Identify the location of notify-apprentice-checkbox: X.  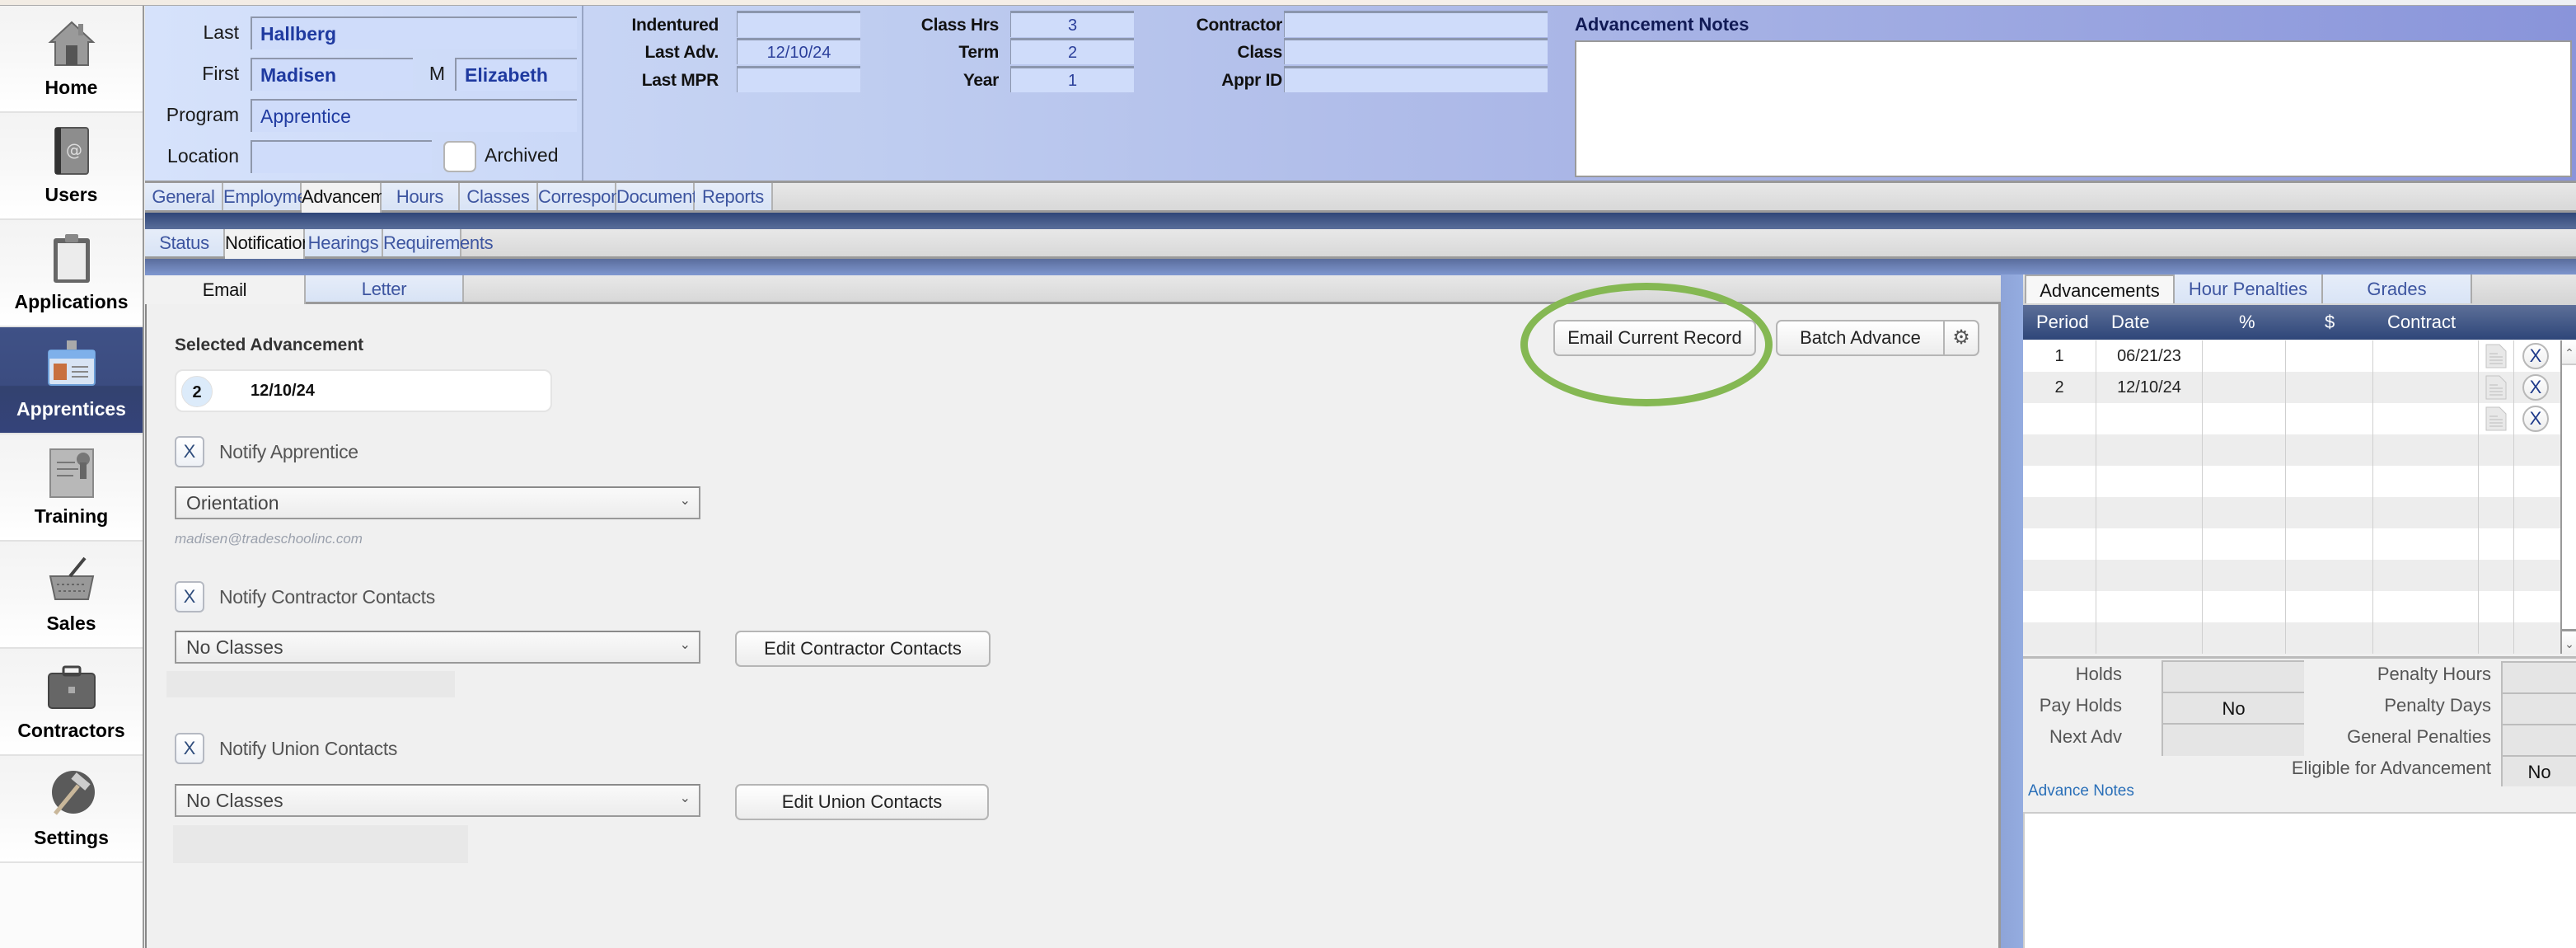
(189, 451).